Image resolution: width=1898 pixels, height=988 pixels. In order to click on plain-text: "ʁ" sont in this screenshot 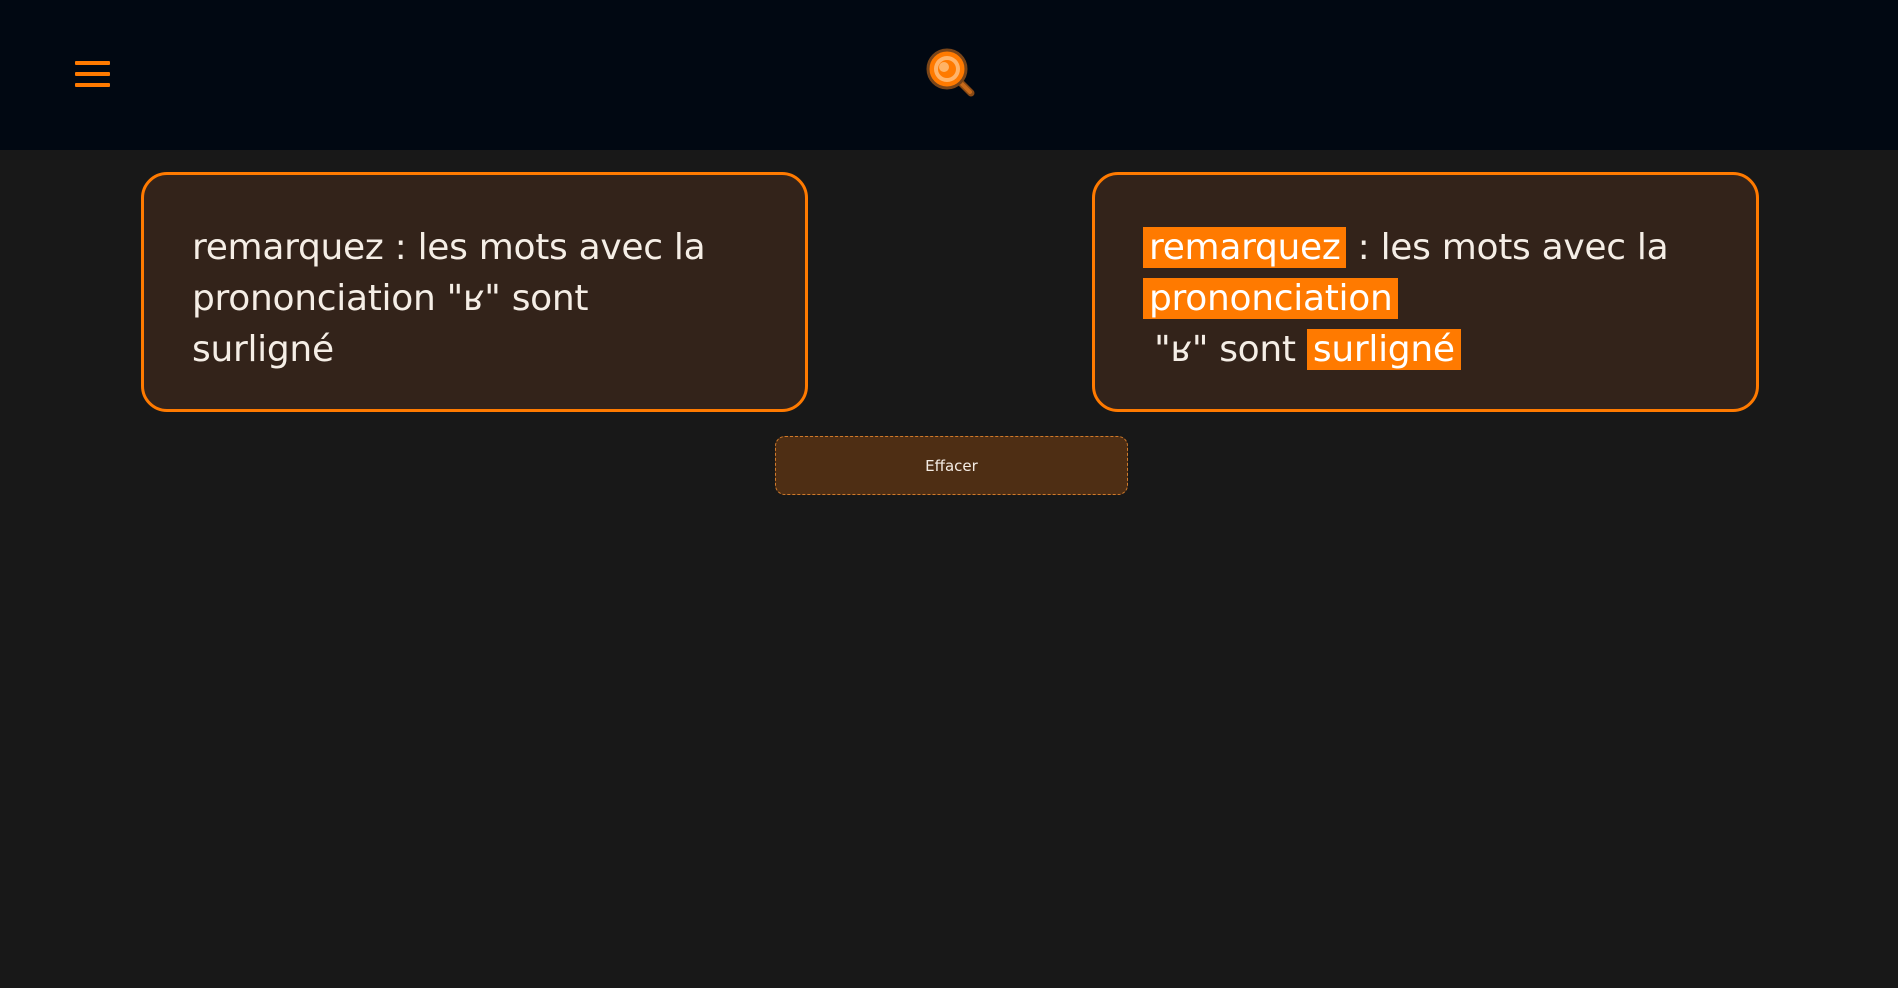, I will do `click(1225, 349)`.